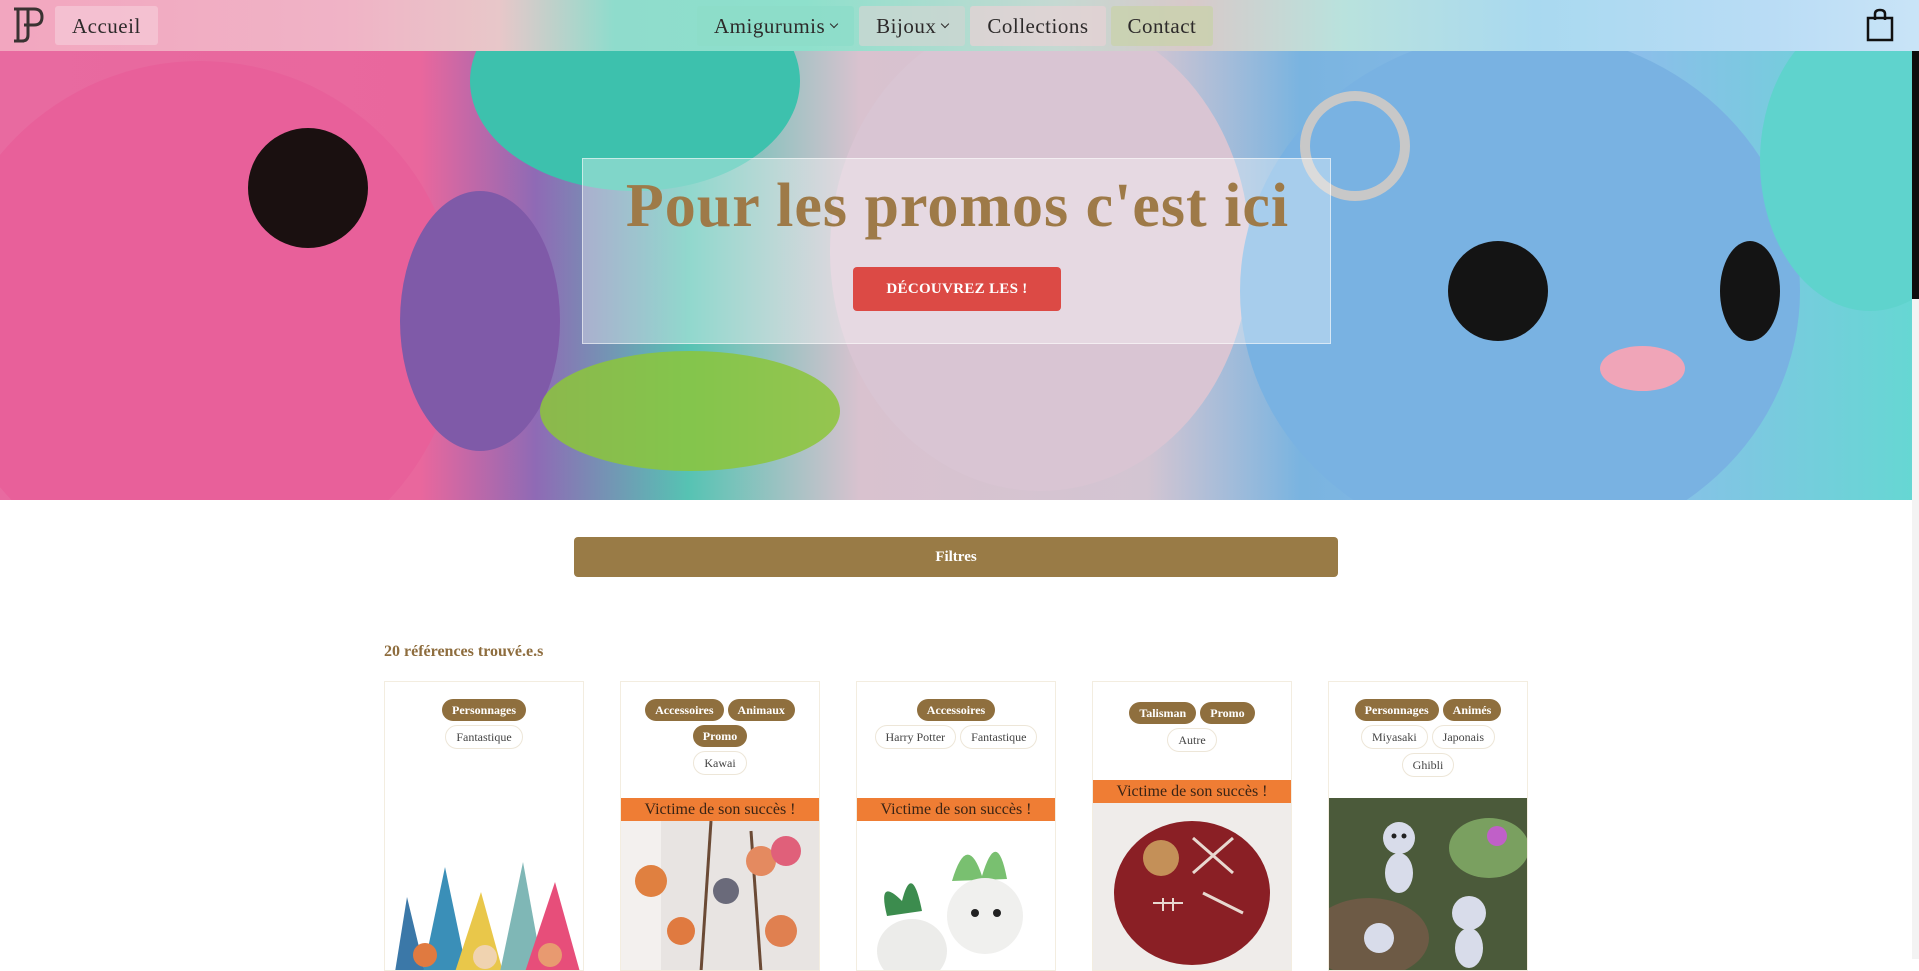 The height and width of the screenshot is (971, 1919). What do you see at coordinates (1163, 713) in the screenshot?
I see `tag-primary: Talisman` at bounding box center [1163, 713].